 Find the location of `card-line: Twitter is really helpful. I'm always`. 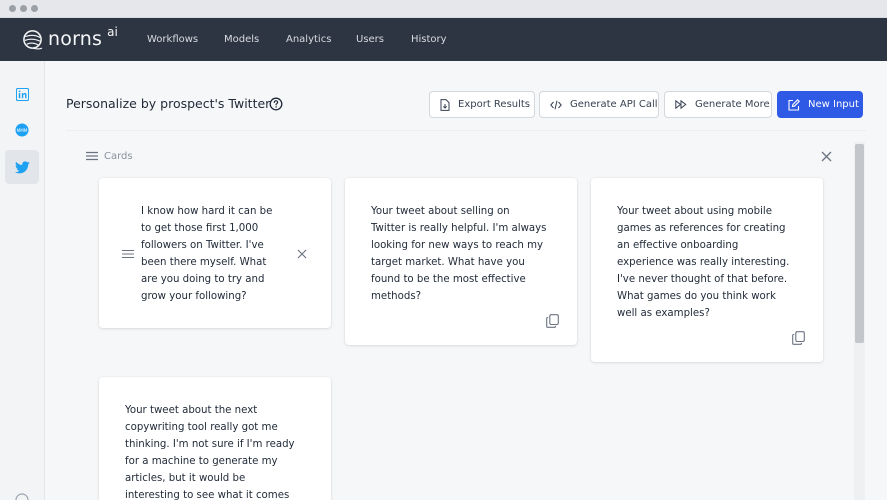

card-line: Twitter is really helpful. I'm always is located at coordinates (459, 228).